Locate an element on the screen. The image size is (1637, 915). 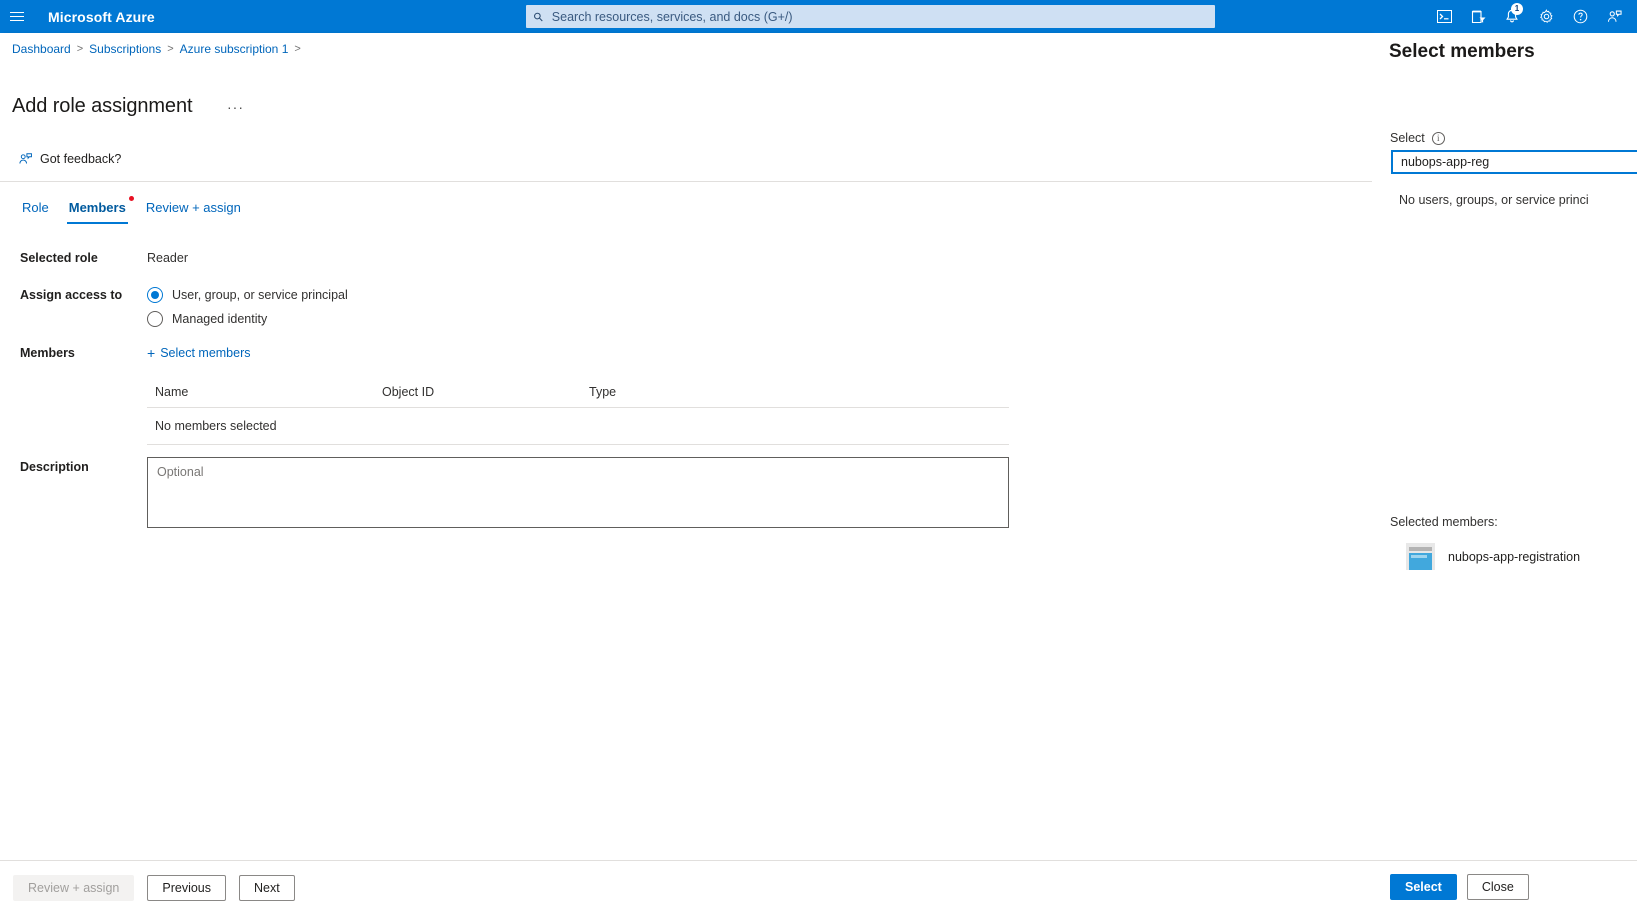
radio-managed-identity: Managed identity is located at coordinates (247, 319).